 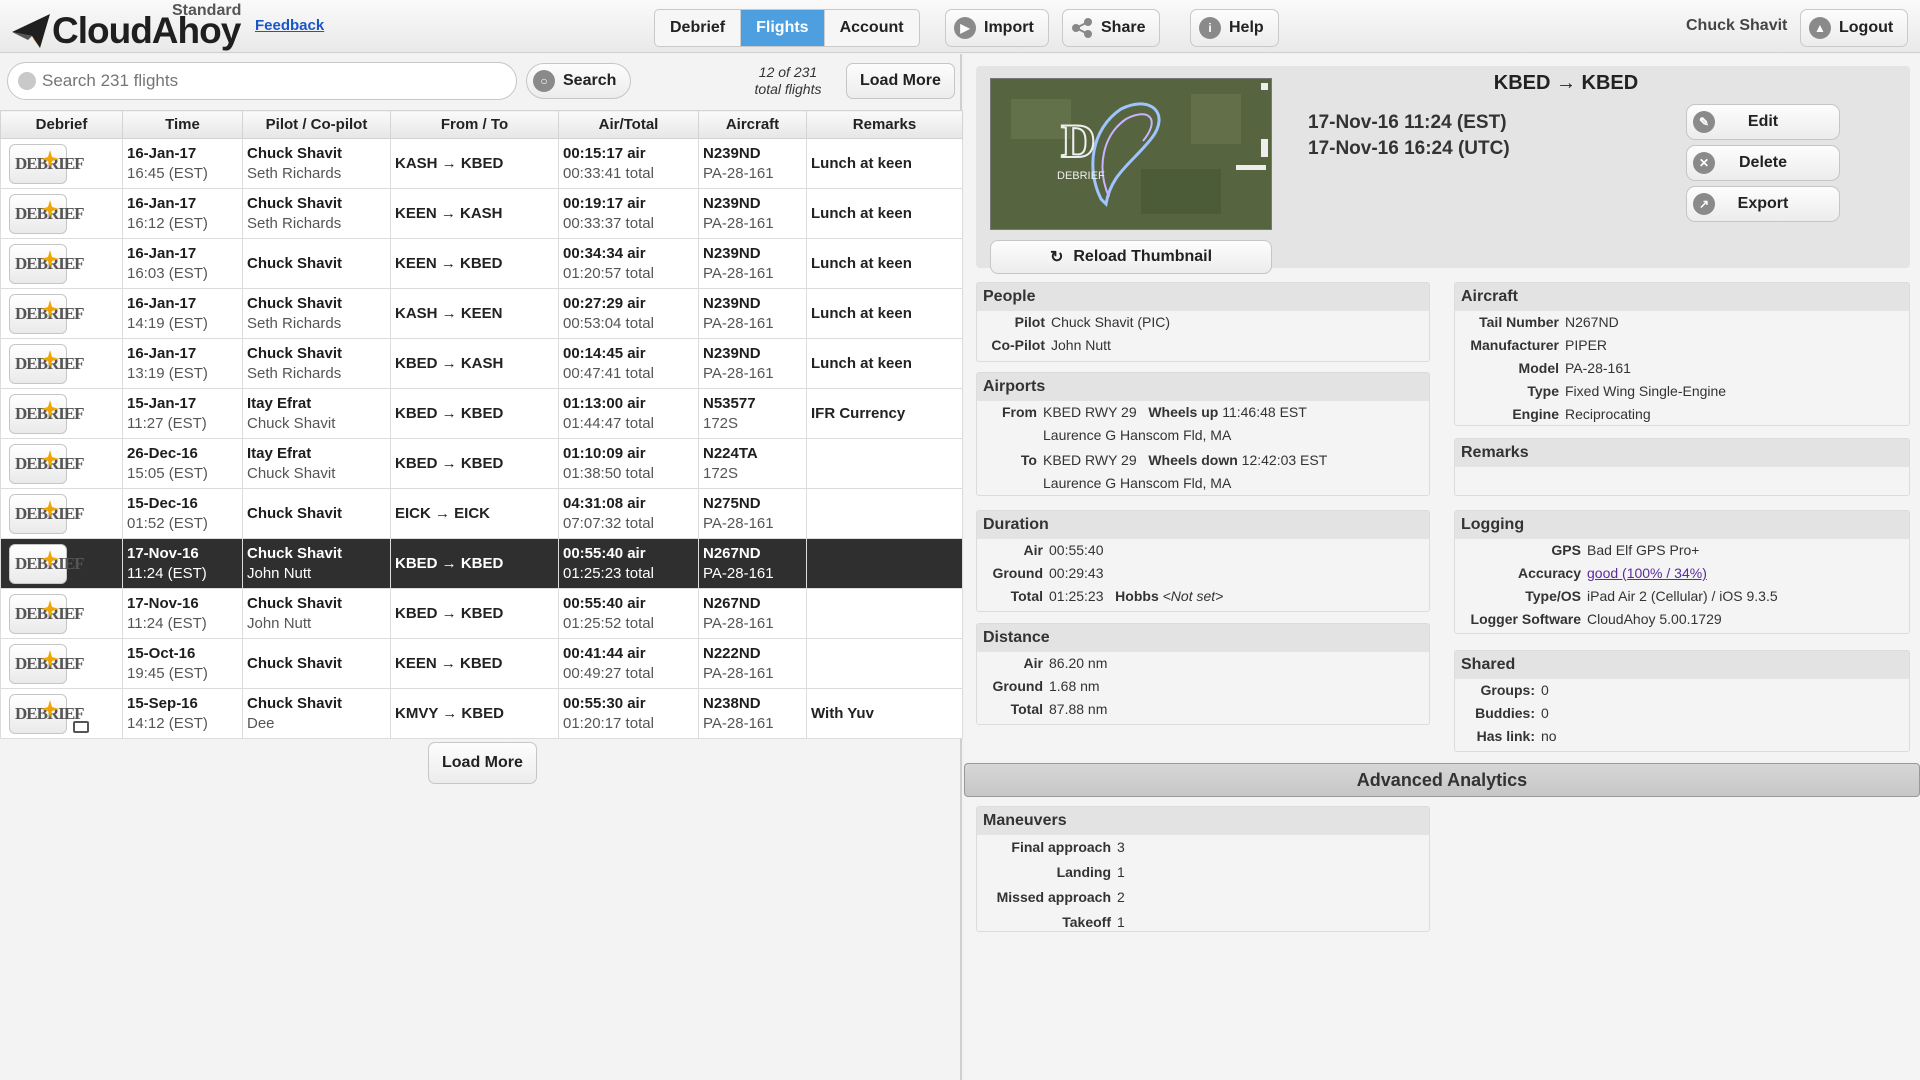 What do you see at coordinates (900, 81) in the screenshot?
I see `load-more-button-top: Load More` at bounding box center [900, 81].